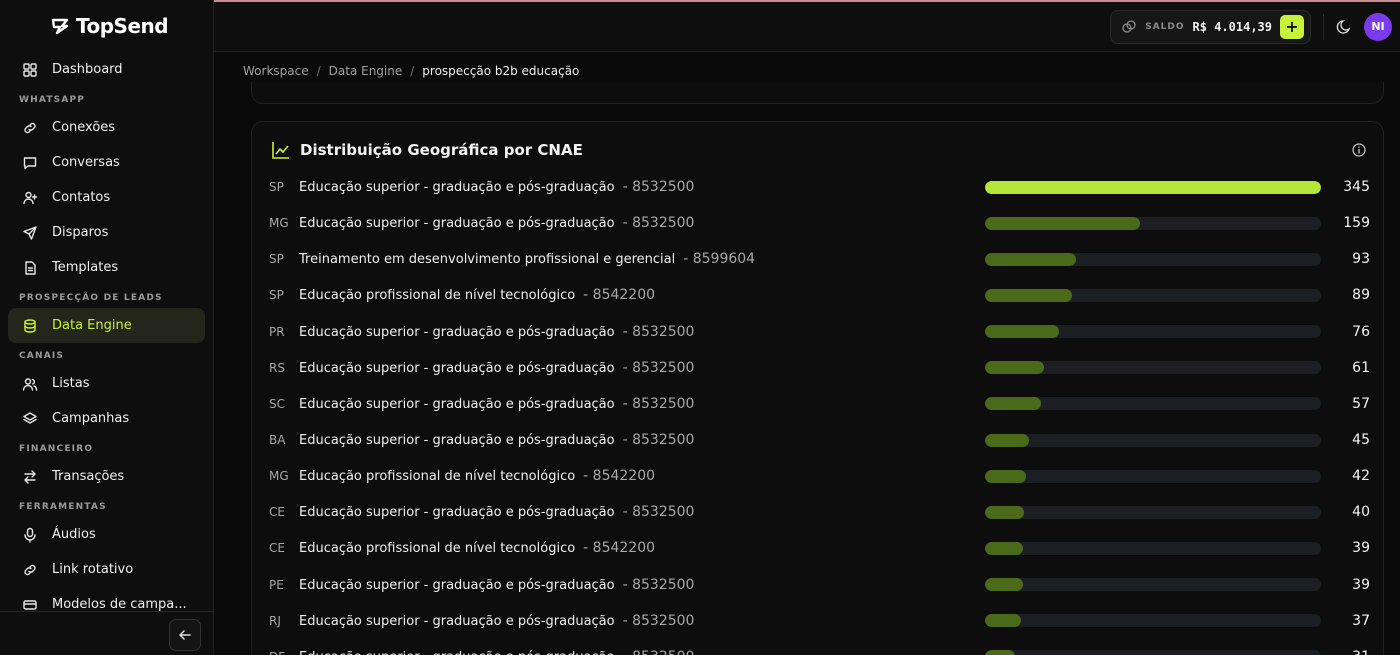  Describe the element at coordinates (106, 383) in the screenshot. I see `sidebar-item-listas: Listas` at that location.